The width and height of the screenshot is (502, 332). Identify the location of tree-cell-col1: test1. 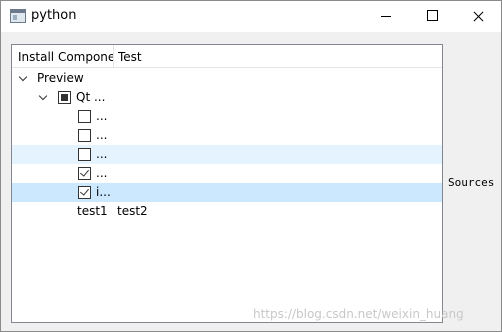
(92, 211).